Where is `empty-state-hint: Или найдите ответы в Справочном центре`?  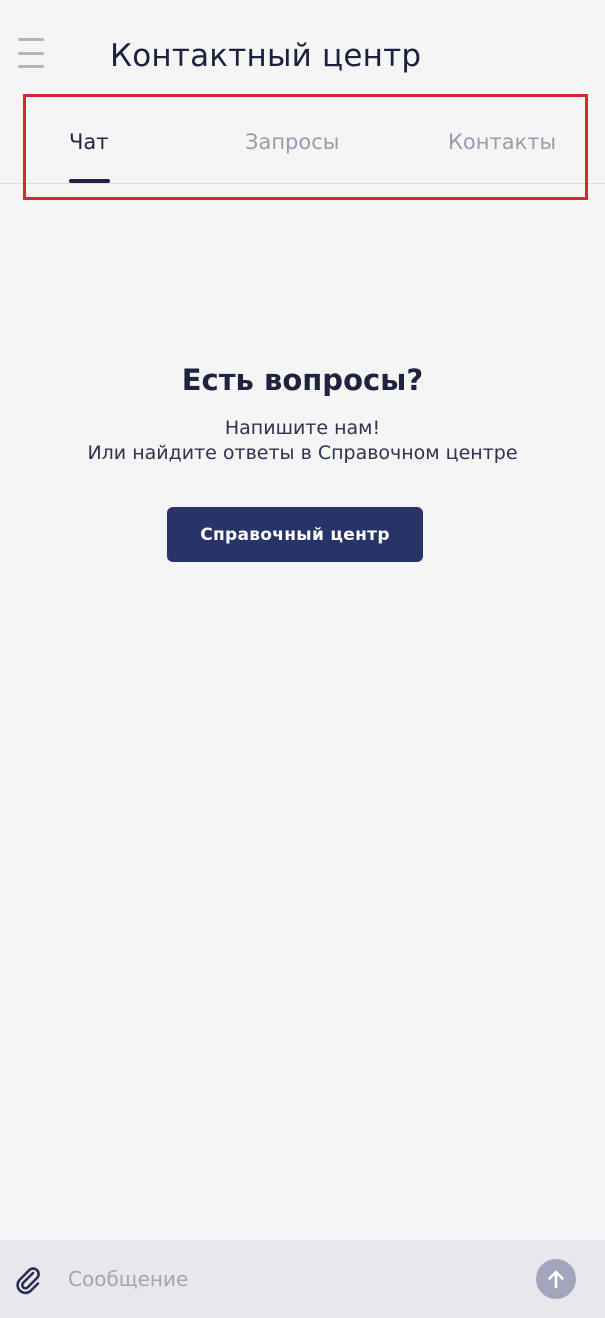 empty-state-hint: Или найдите ответы в Справочном центре is located at coordinates (302, 453).